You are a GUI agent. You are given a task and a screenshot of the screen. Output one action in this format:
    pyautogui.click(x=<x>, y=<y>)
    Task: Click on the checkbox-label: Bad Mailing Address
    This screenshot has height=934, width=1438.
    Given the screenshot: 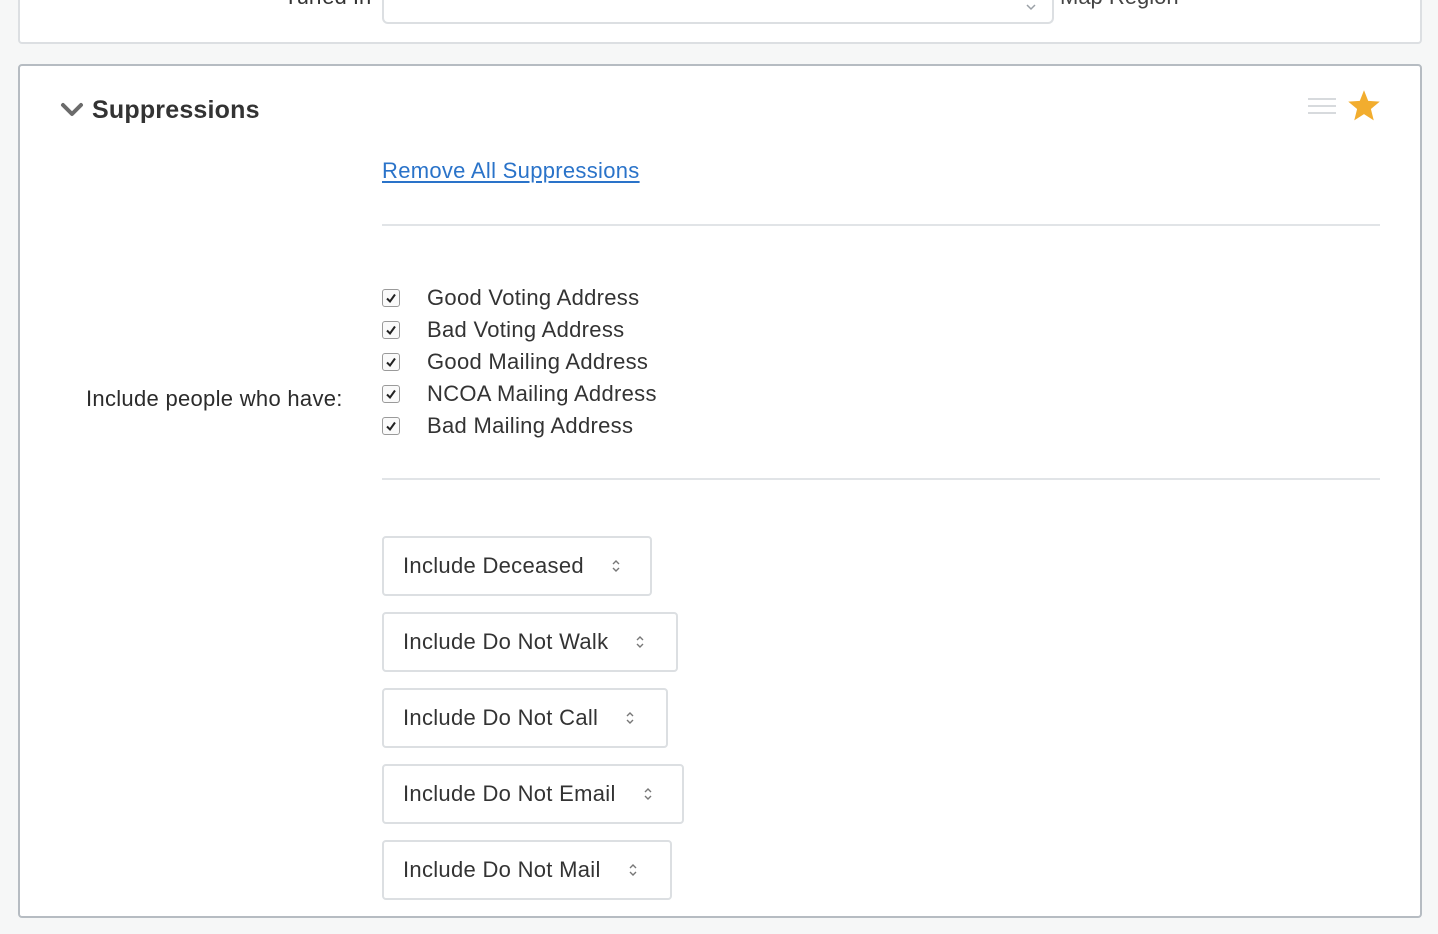 What is the action you would take?
    pyautogui.click(x=530, y=425)
    